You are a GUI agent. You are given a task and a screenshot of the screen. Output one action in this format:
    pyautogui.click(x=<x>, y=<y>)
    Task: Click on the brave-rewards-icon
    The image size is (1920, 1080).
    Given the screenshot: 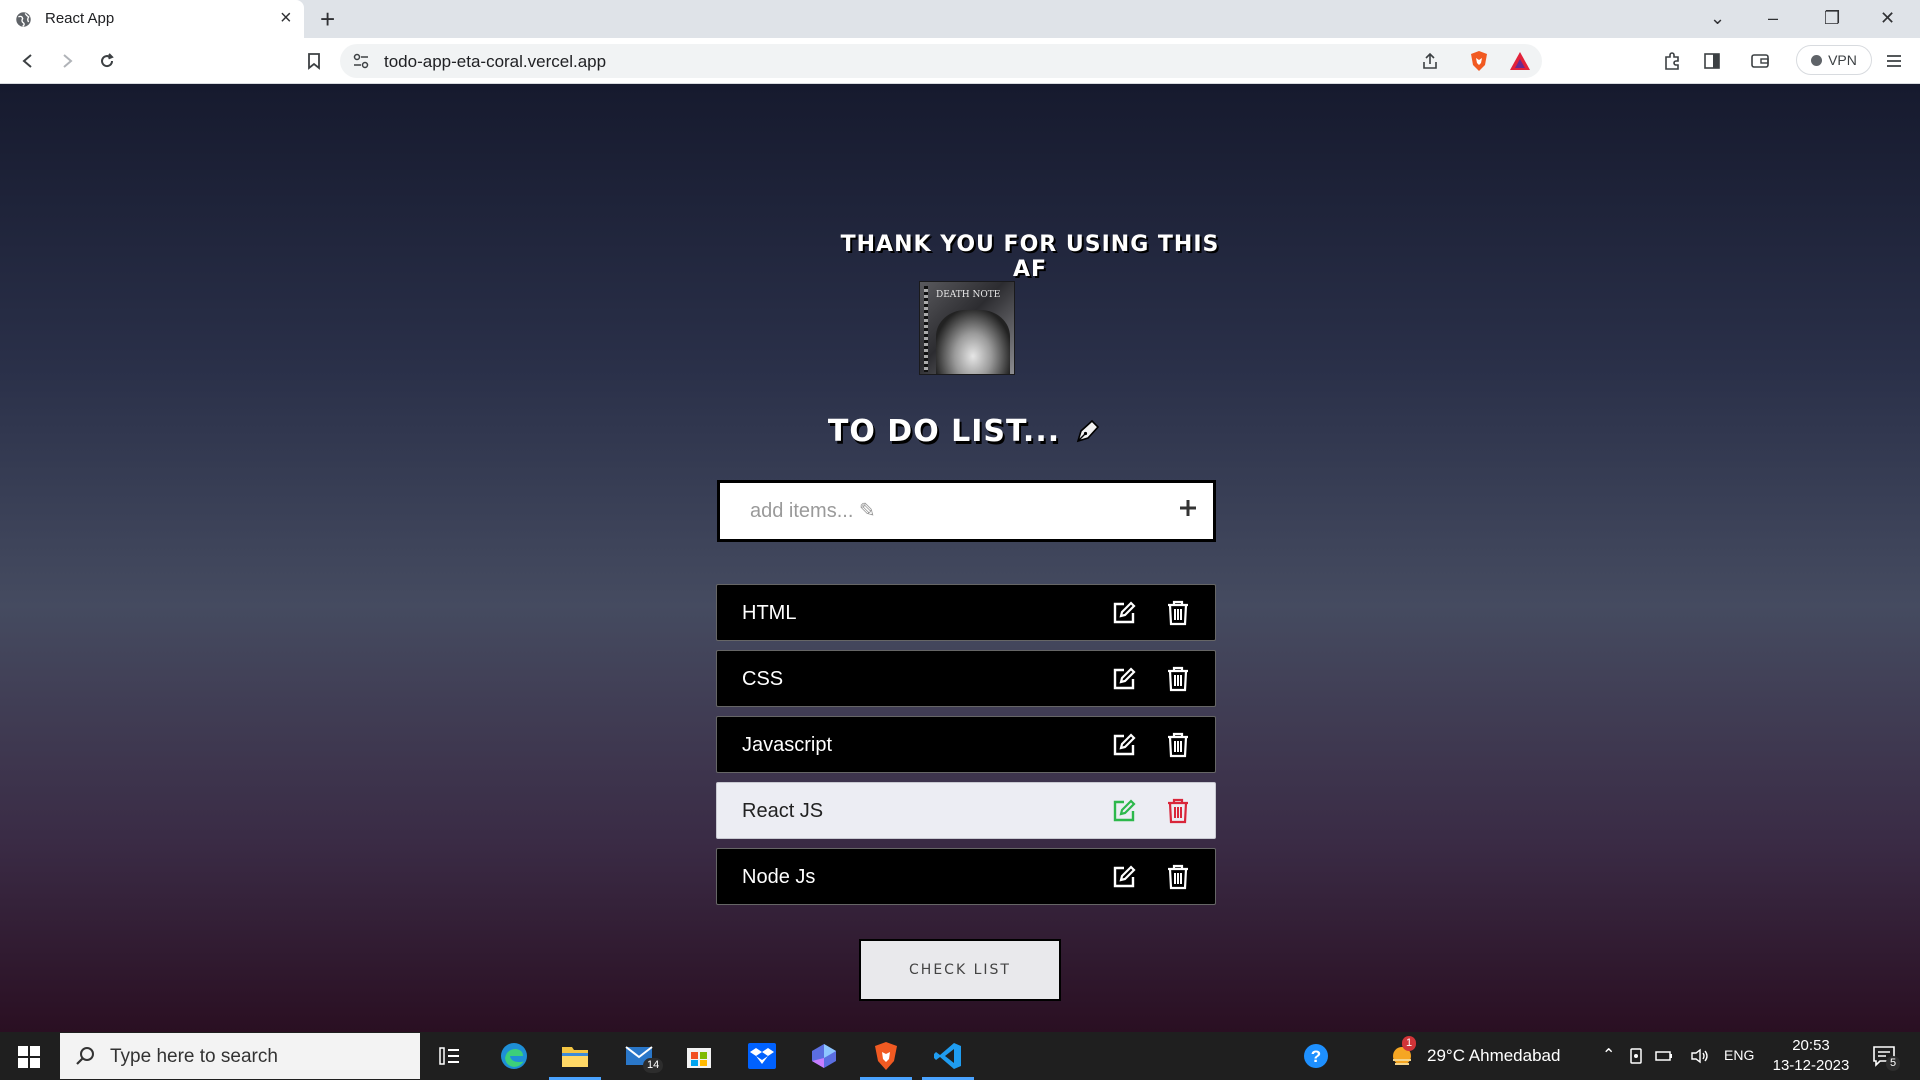 What is the action you would take?
    pyautogui.click(x=1520, y=61)
    